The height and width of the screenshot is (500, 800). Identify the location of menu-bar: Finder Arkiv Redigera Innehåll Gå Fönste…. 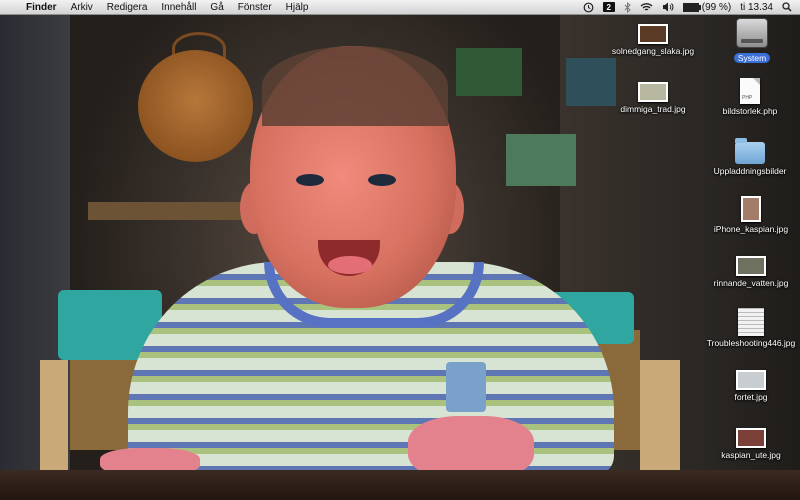
(400, 7).